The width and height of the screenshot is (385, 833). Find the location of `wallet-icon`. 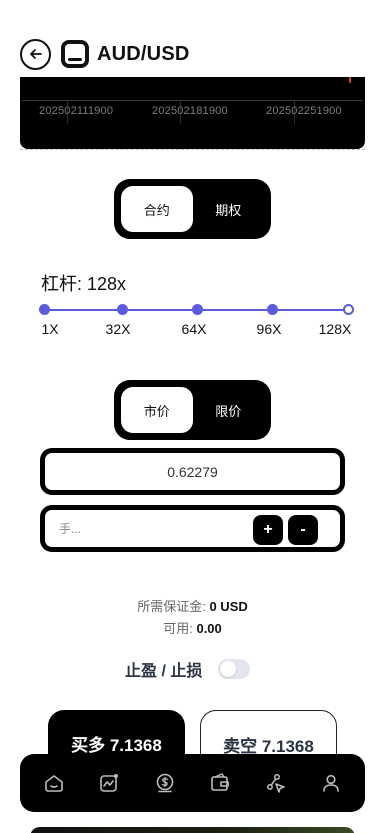

wallet-icon is located at coordinates (220, 782).